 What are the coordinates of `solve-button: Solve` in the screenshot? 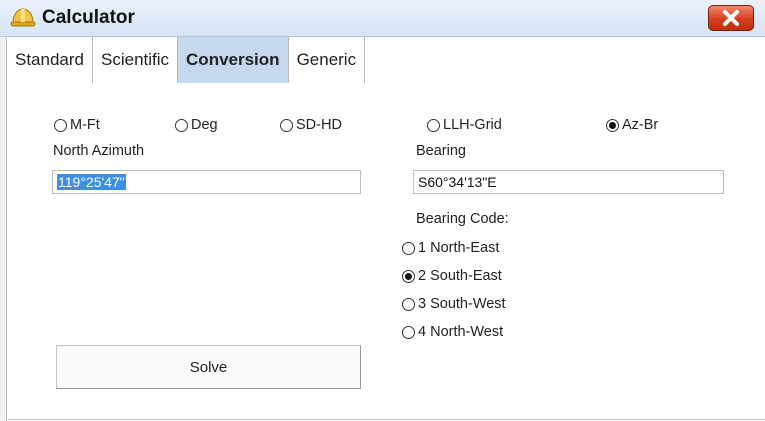 It's located at (208, 367).